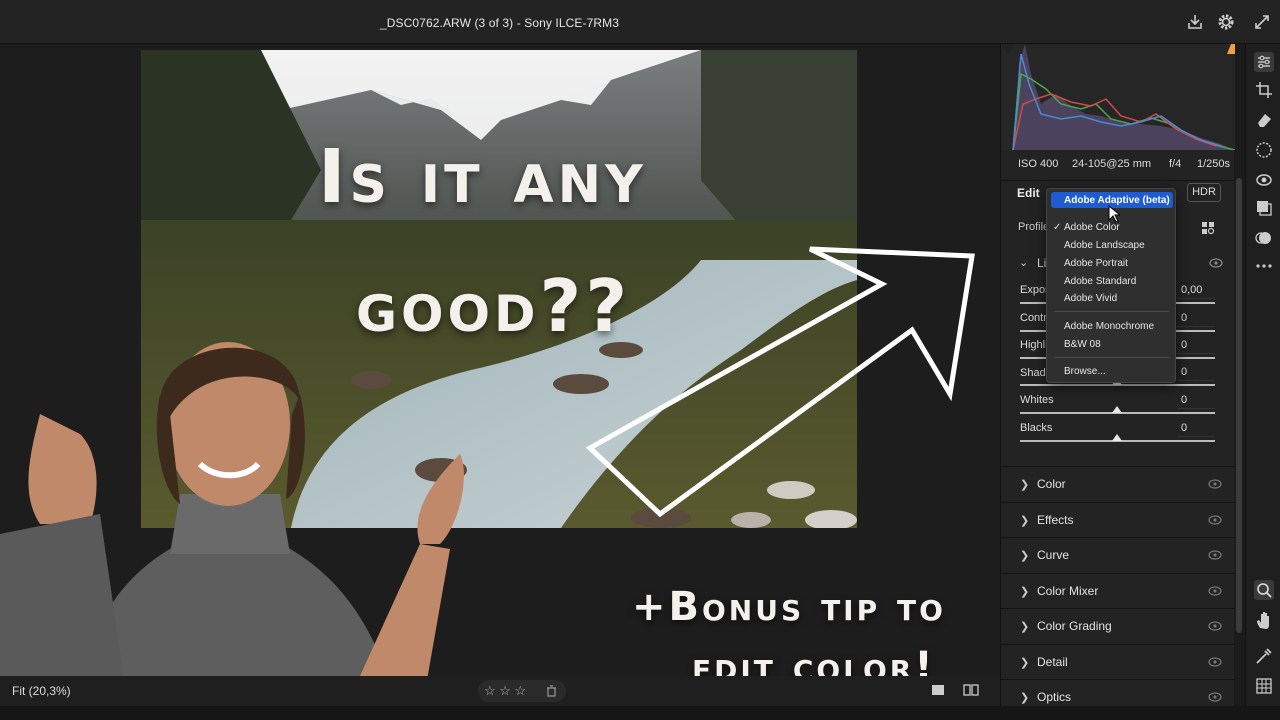 This screenshot has height=720, width=1280. I want to click on profile-label: Profile, so click(1034, 227).